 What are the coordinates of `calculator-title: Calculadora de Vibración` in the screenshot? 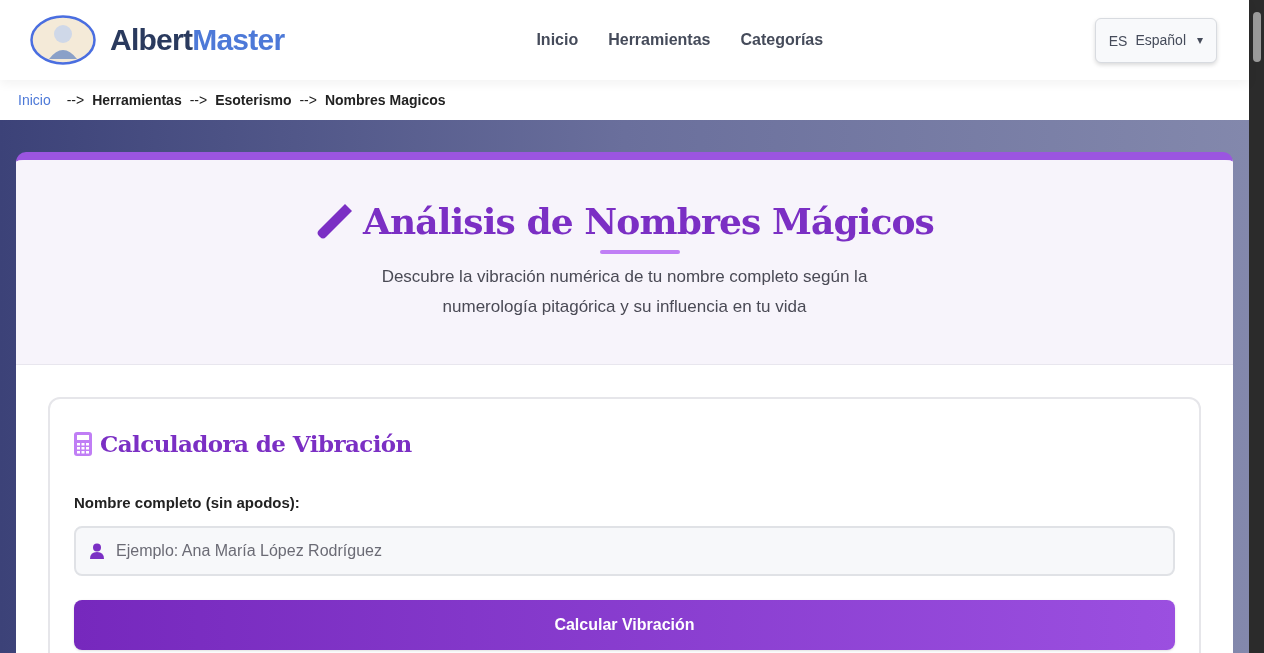 It's located at (256, 444).